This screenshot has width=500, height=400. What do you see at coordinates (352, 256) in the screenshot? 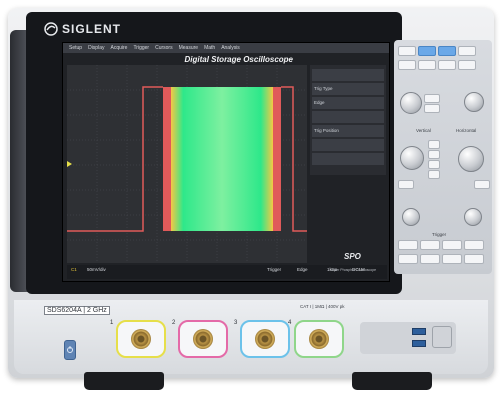
I see `spo-logo: SPO` at bounding box center [352, 256].